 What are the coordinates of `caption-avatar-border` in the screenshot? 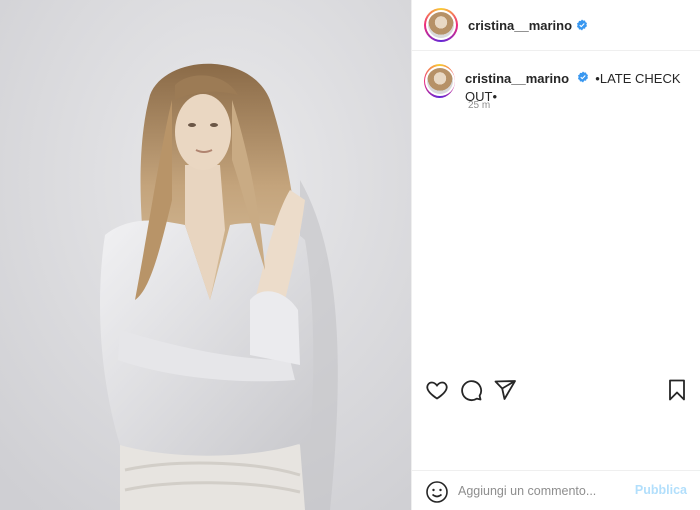 It's located at (439, 81).